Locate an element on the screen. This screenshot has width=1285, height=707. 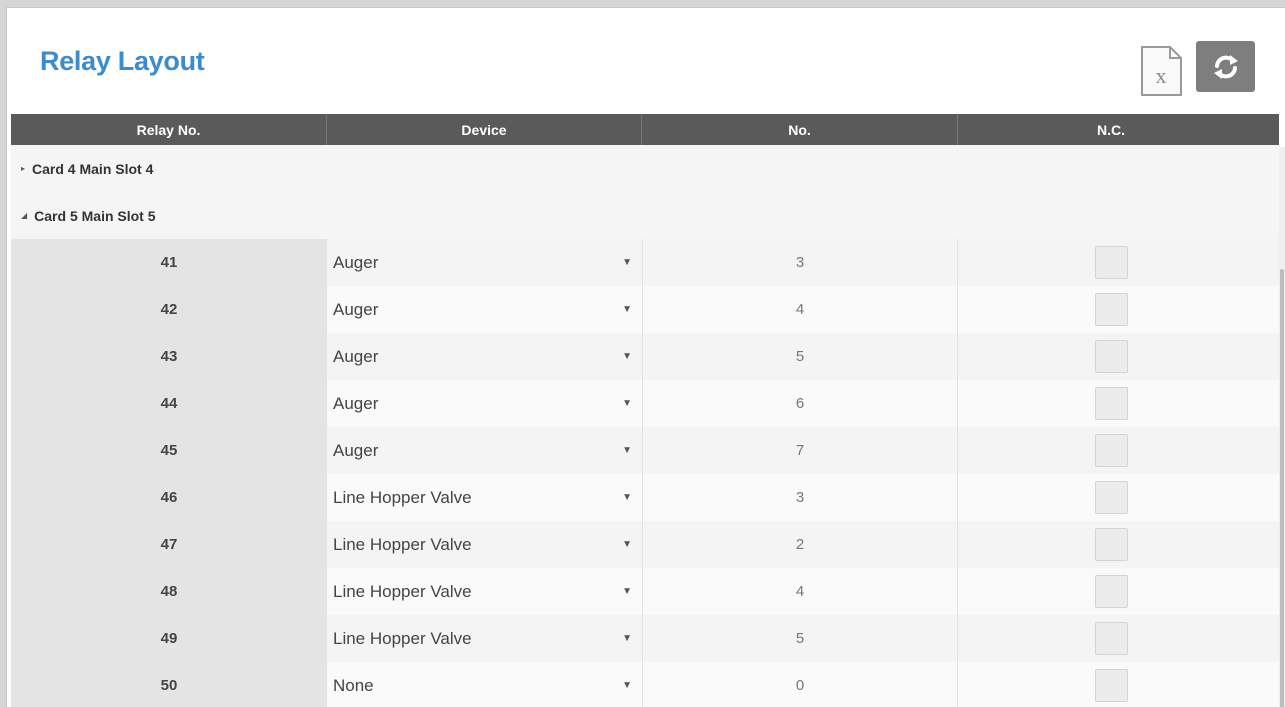
group-label: Card 4 Main Slot 4 is located at coordinates (93, 168).